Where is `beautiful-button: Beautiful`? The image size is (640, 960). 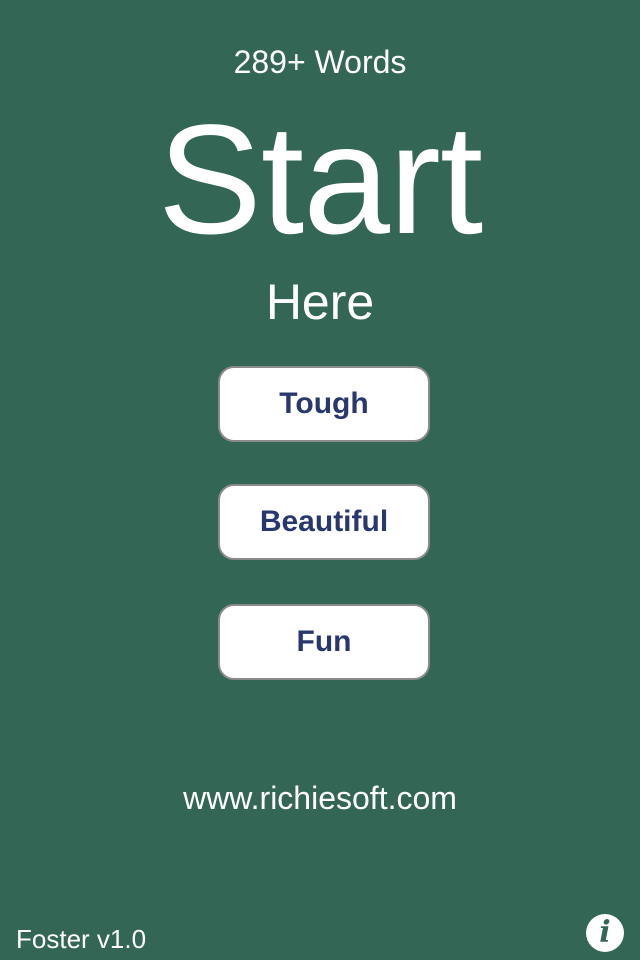
beautiful-button: Beautiful is located at coordinates (324, 522).